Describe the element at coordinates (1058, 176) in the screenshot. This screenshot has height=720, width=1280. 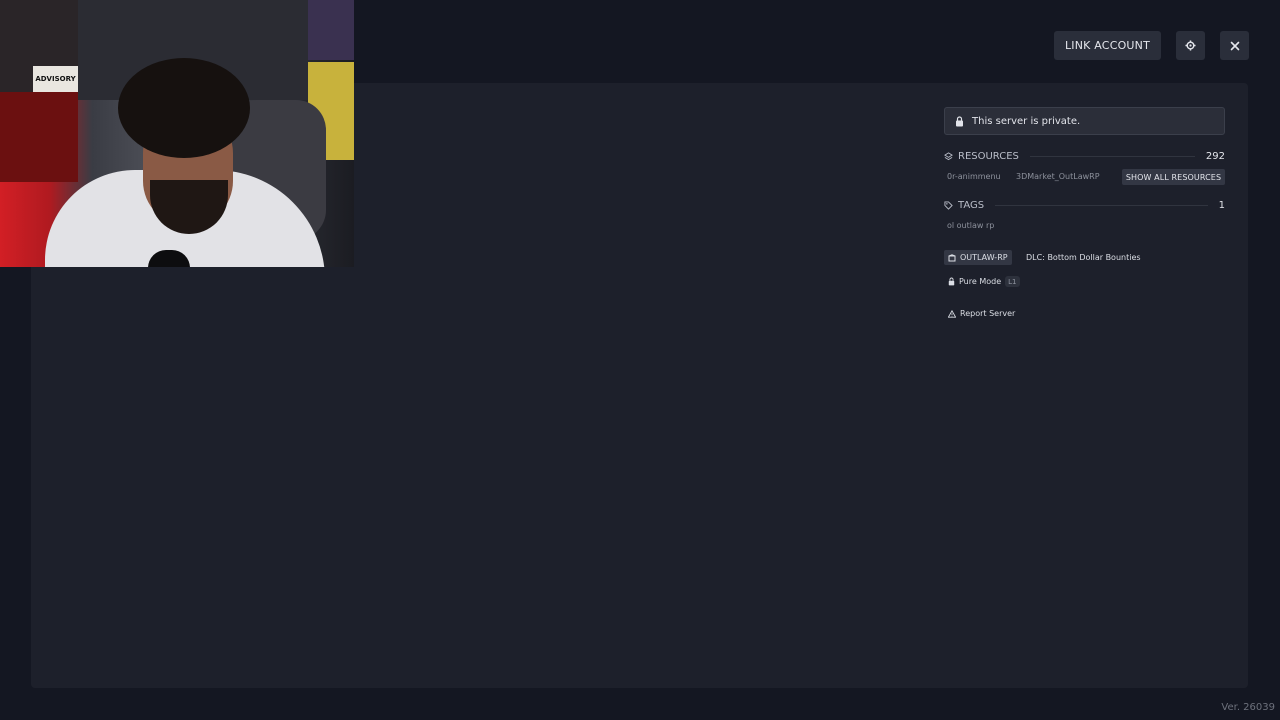
I see `resource-chip: 3DMarket_OutLawRP` at that location.